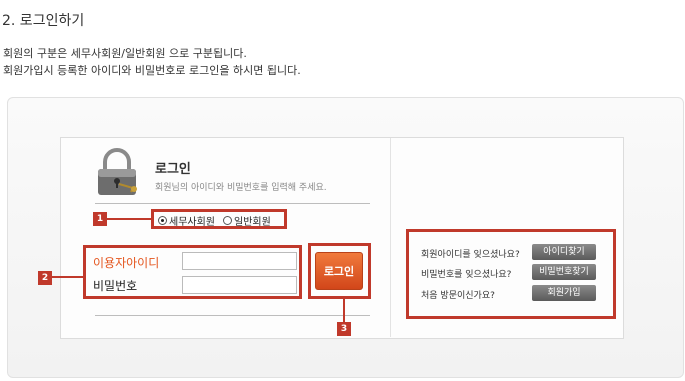 Image resolution: width=685 pixels, height=381 pixels. I want to click on page-heading: 2. 로그인하기, so click(43, 21).